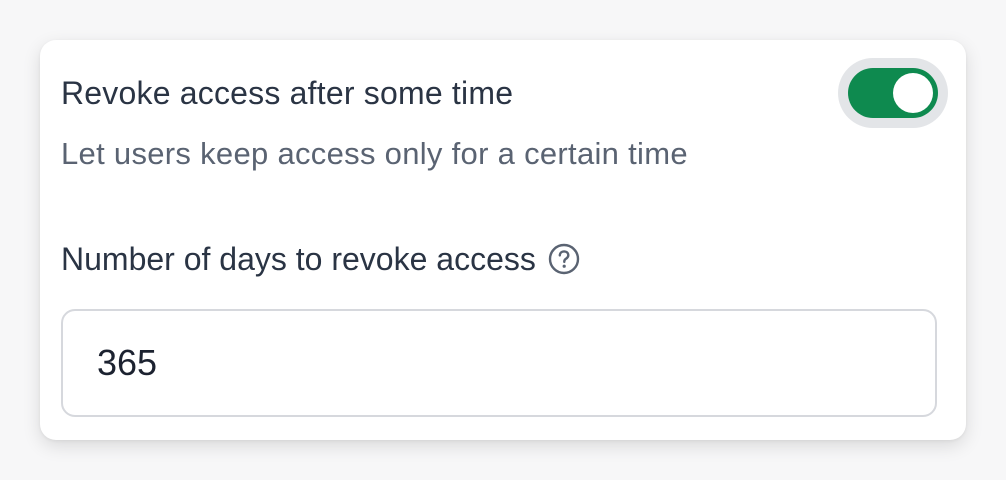 This screenshot has width=1006, height=480. I want to click on question-circle-icon, so click(564, 259).